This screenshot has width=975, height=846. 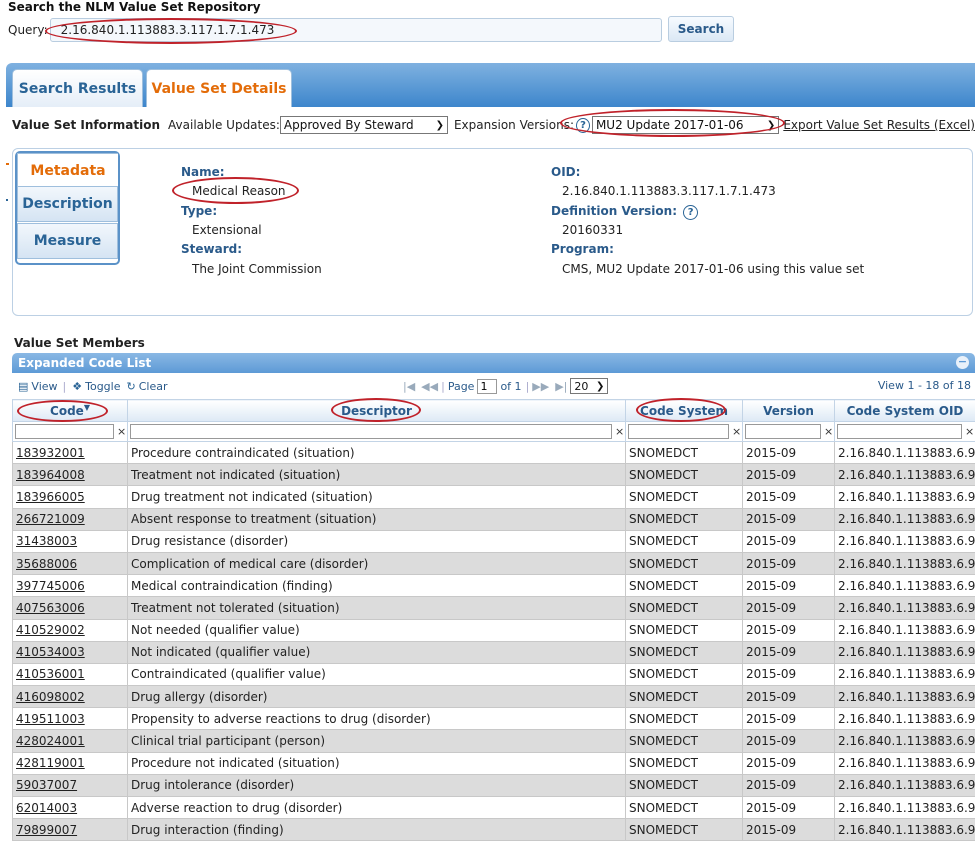 What do you see at coordinates (504, 386) in the screenshot?
I see `pager: |◀ ◀◀ | Page of 1 | ▶▶ ▶| 20 ❯` at bounding box center [504, 386].